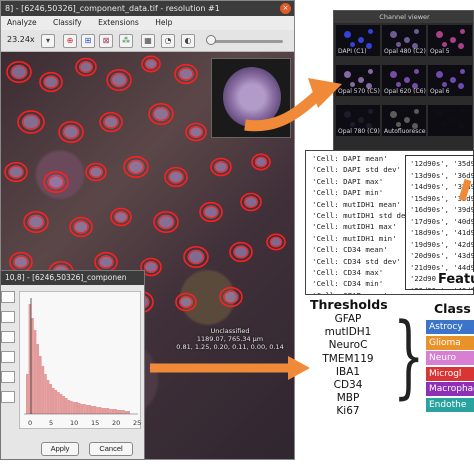  What do you see at coordinates (147, 23) in the screenshot?
I see `menu-bar: Analyze Classify Extensions Help` at bounding box center [147, 23].